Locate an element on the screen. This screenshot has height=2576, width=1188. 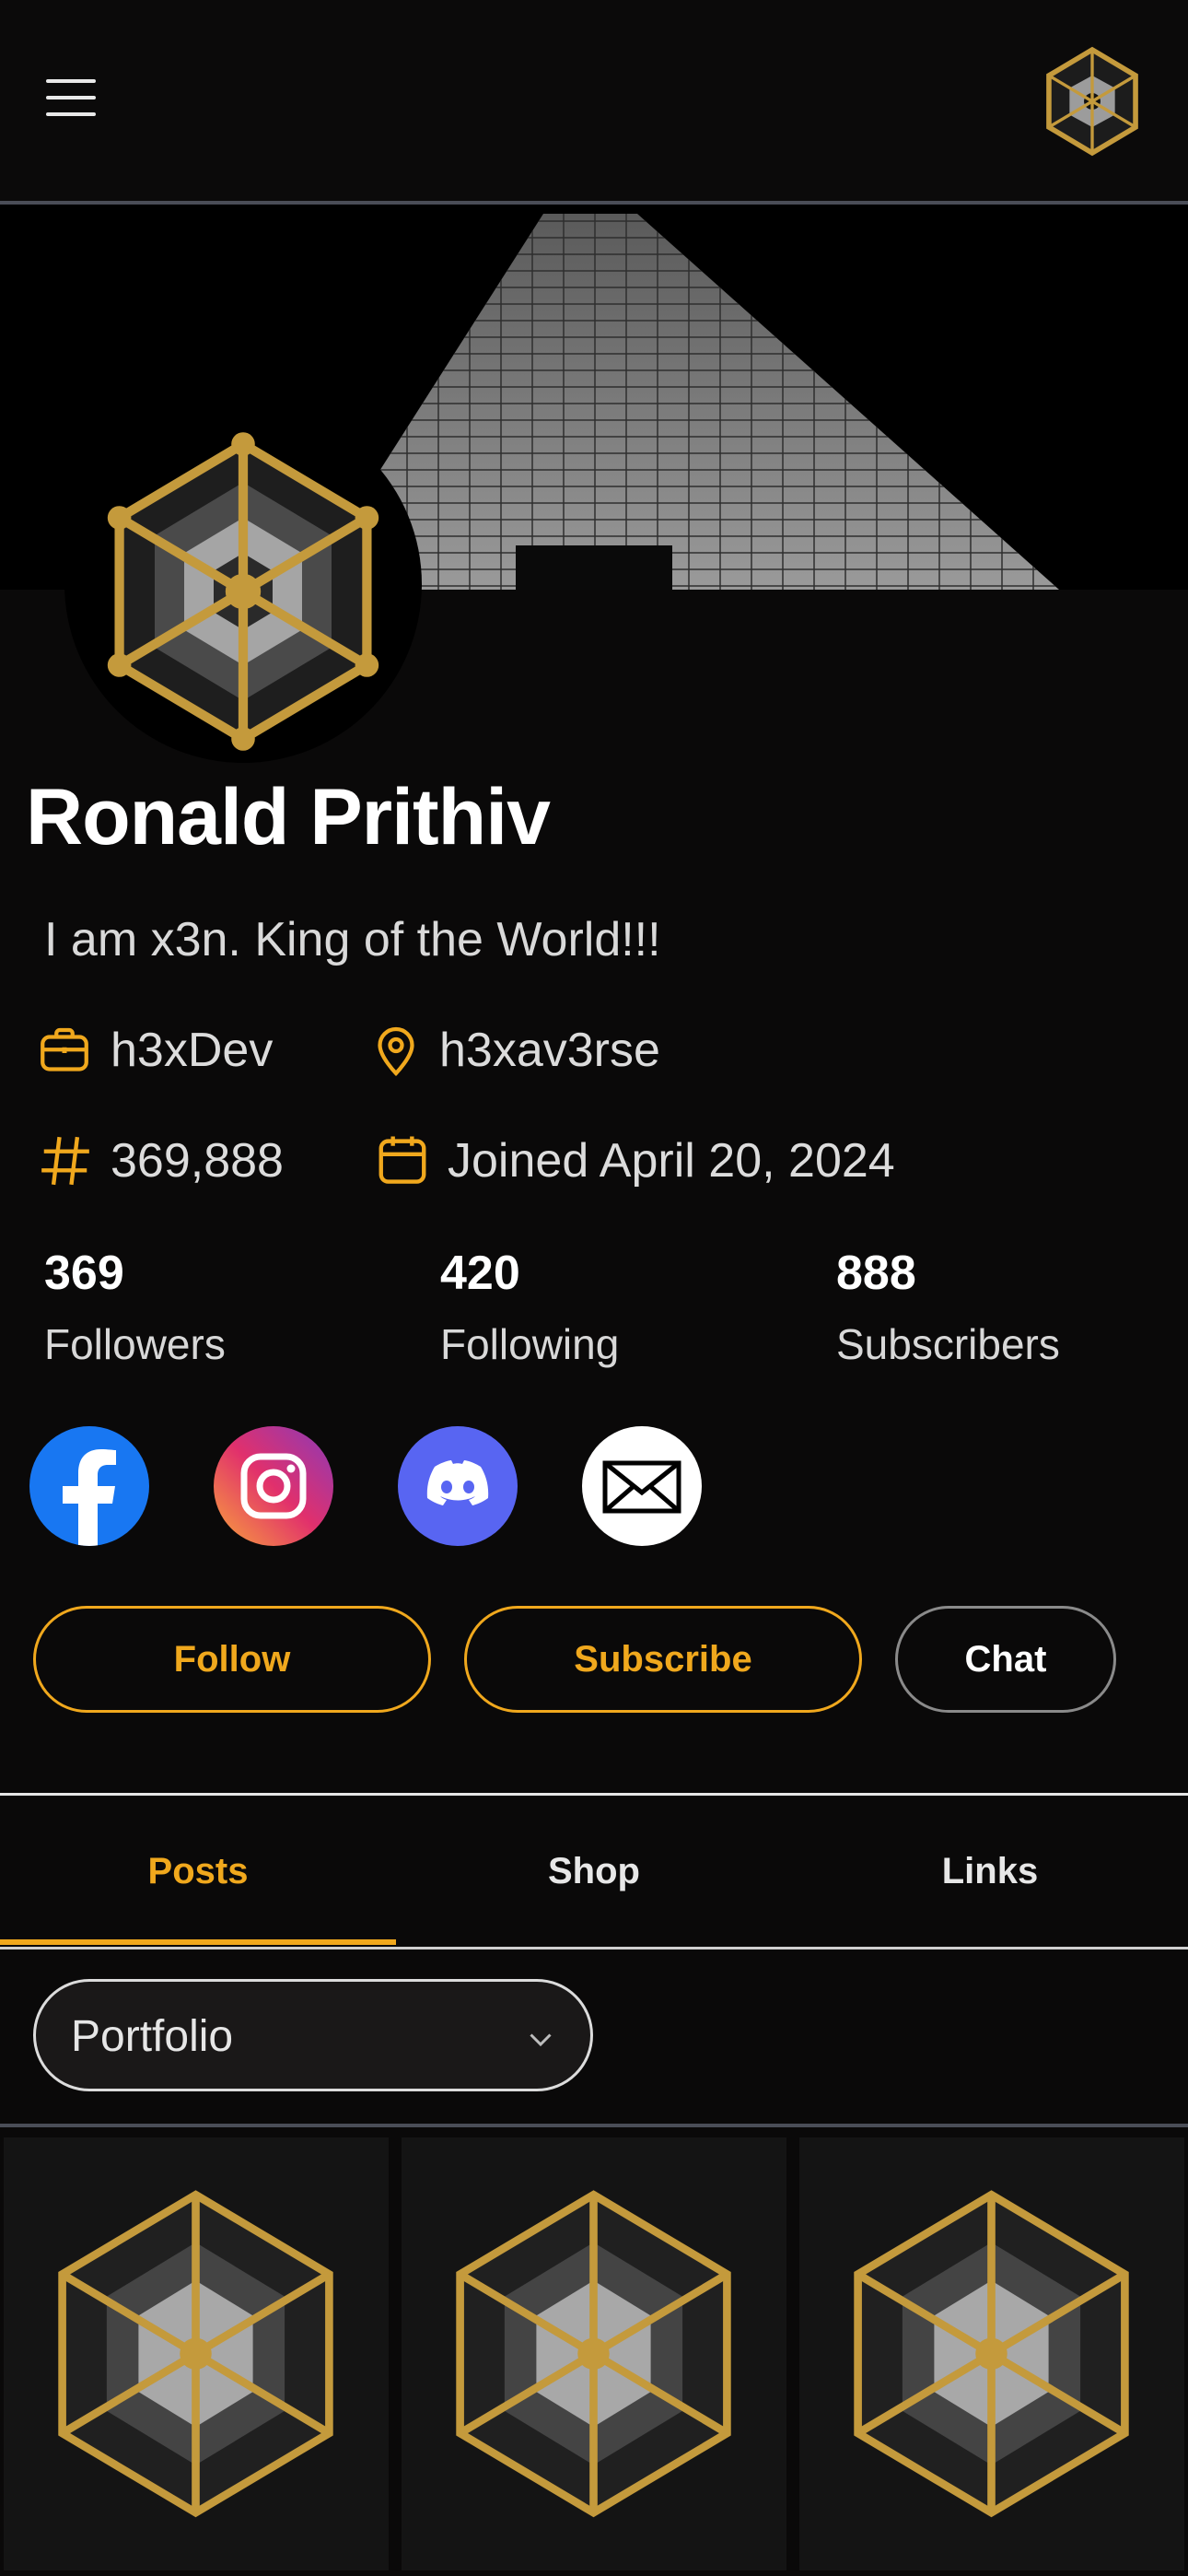
discord-icon is located at coordinates (458, 1486).